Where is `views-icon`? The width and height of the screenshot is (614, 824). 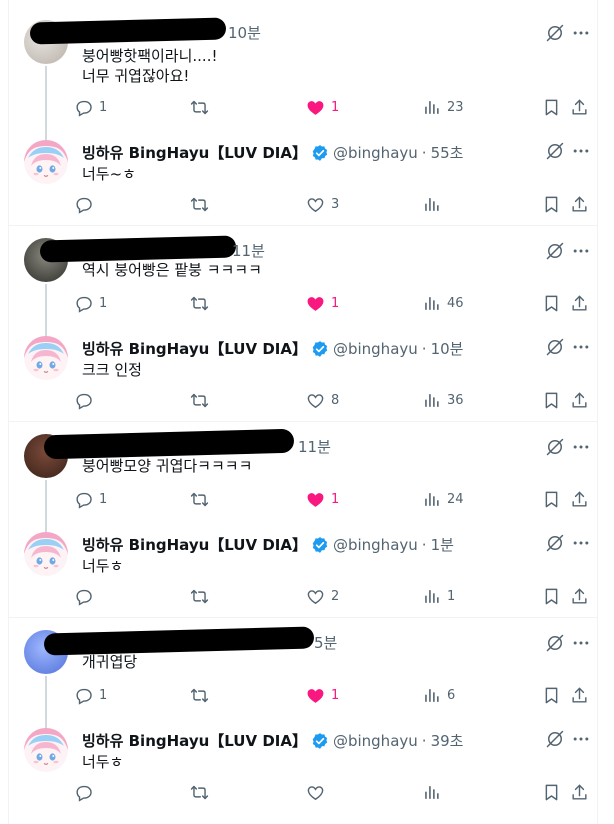
views-icon is located at coordinates (431, 792).